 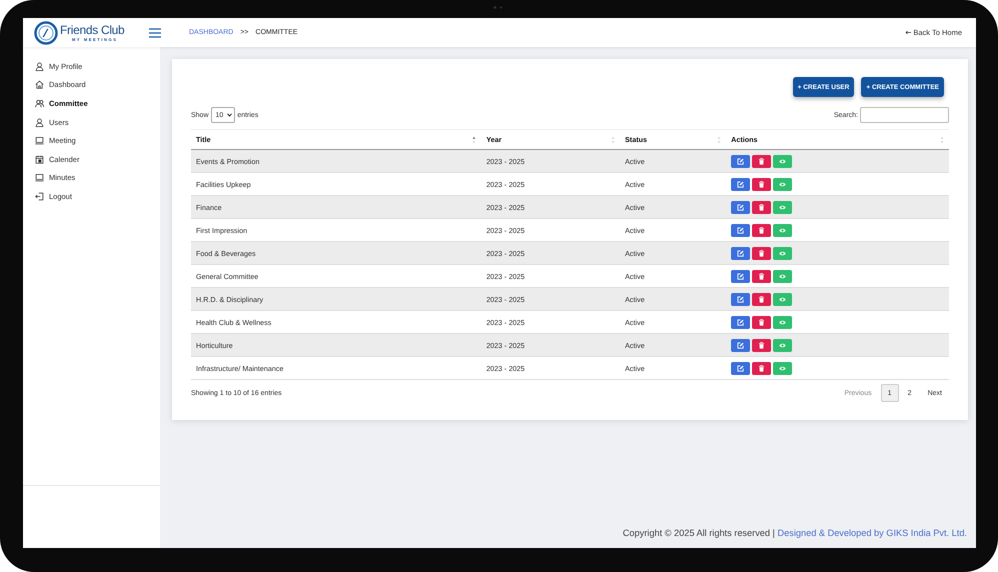 I want to click on calendar-icon, so click(x=39, y=159).